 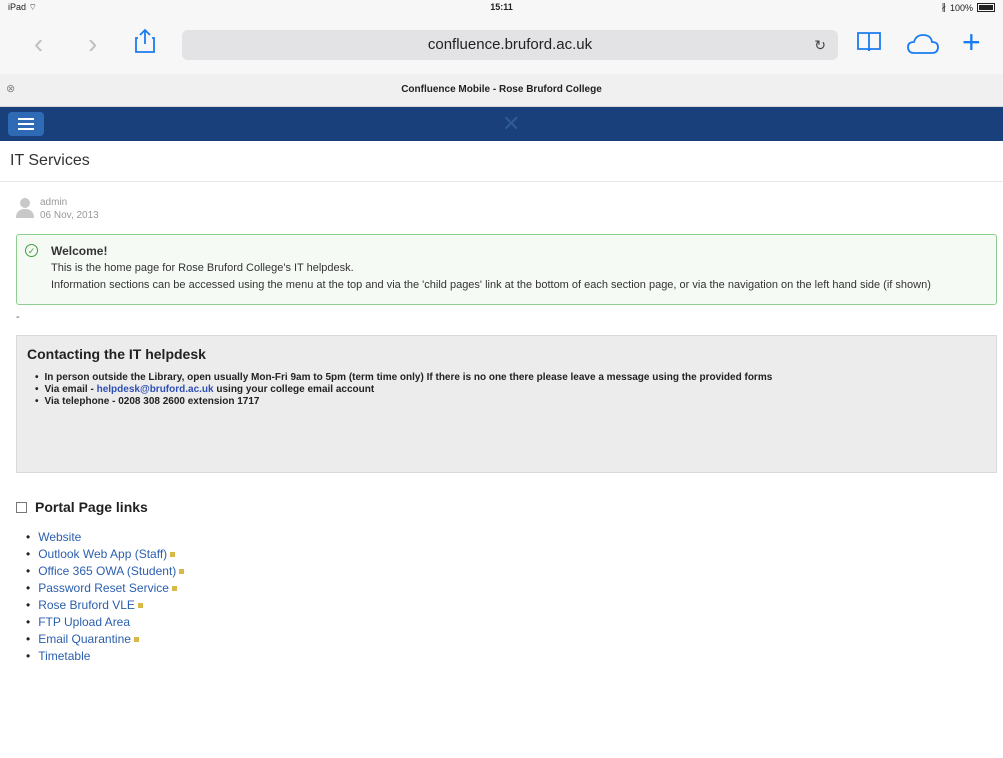 I want to click on portal-link-password-reset: Password Reset Service, so click(x=506, y=588).